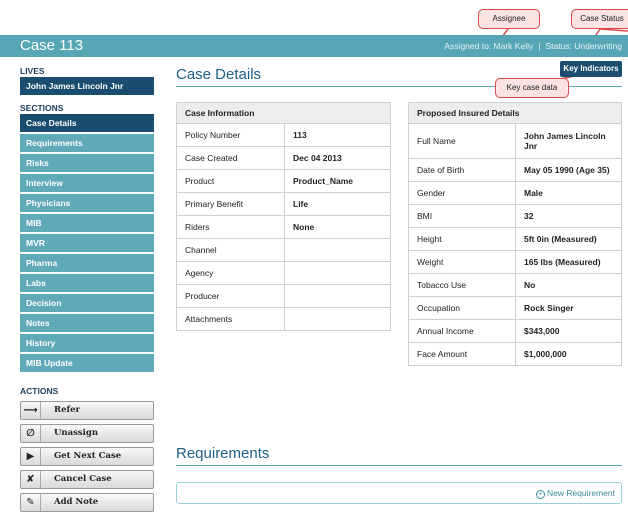 This screenshot has width=628, height=516. What do you see at coordinates (568, 193) in the screenshot?
I see `field-value: Male` at bounding box center [568, 193].